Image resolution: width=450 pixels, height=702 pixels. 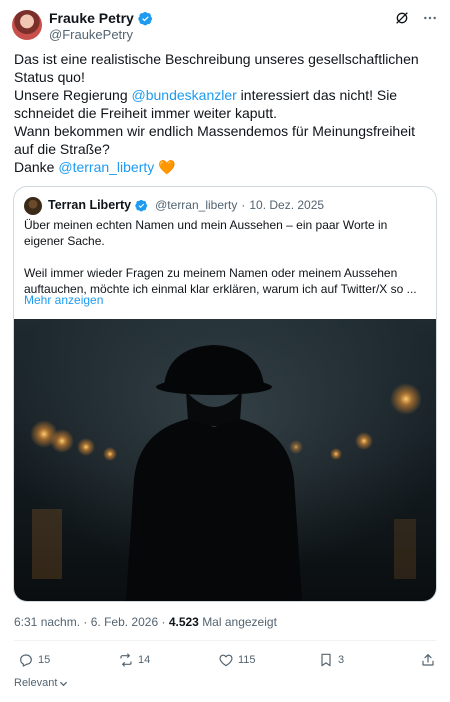 What do you see at coordinates (26, 660) in the screenshot?
I see `reply-icon` at bounding box center [26, 660].